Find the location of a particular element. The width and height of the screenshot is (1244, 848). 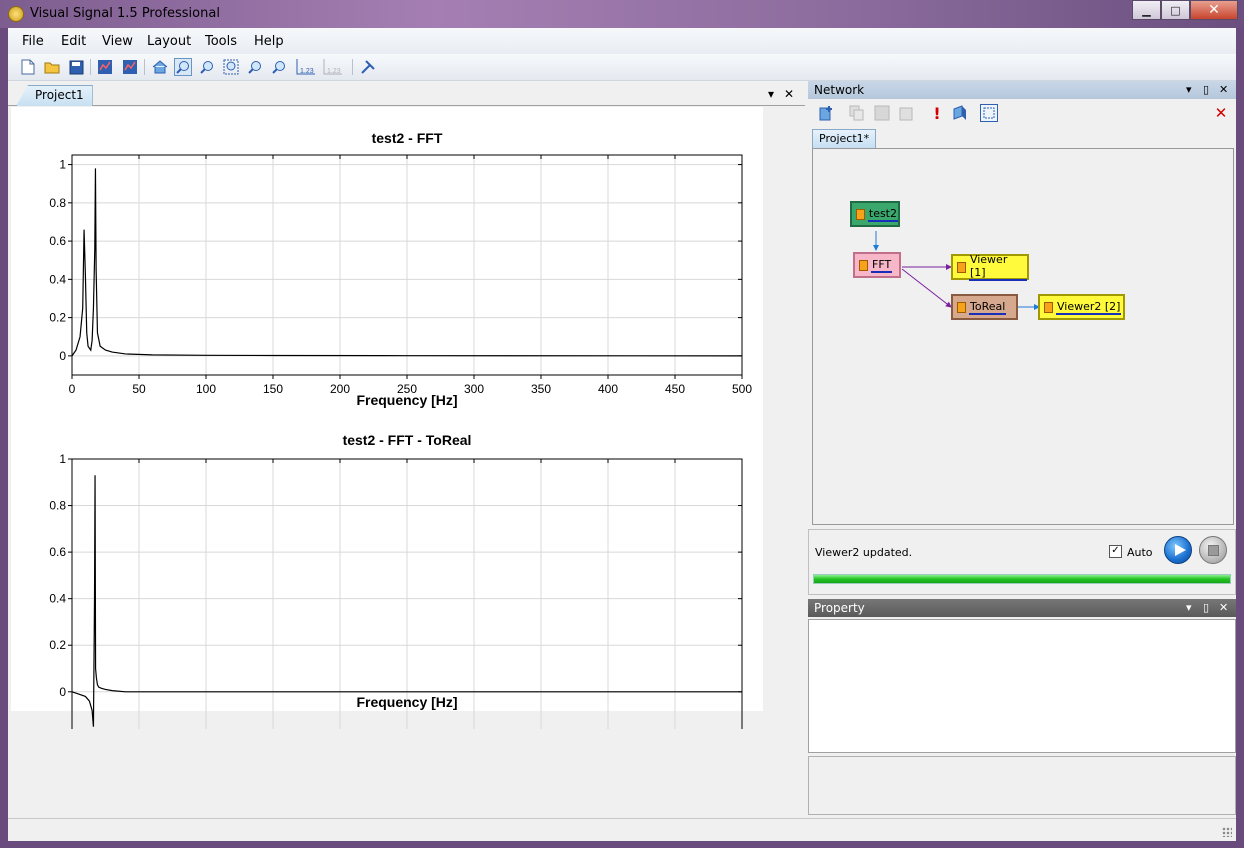

chart1-xlabel: Frequency [Hz] is located at coordinates (407, 400).